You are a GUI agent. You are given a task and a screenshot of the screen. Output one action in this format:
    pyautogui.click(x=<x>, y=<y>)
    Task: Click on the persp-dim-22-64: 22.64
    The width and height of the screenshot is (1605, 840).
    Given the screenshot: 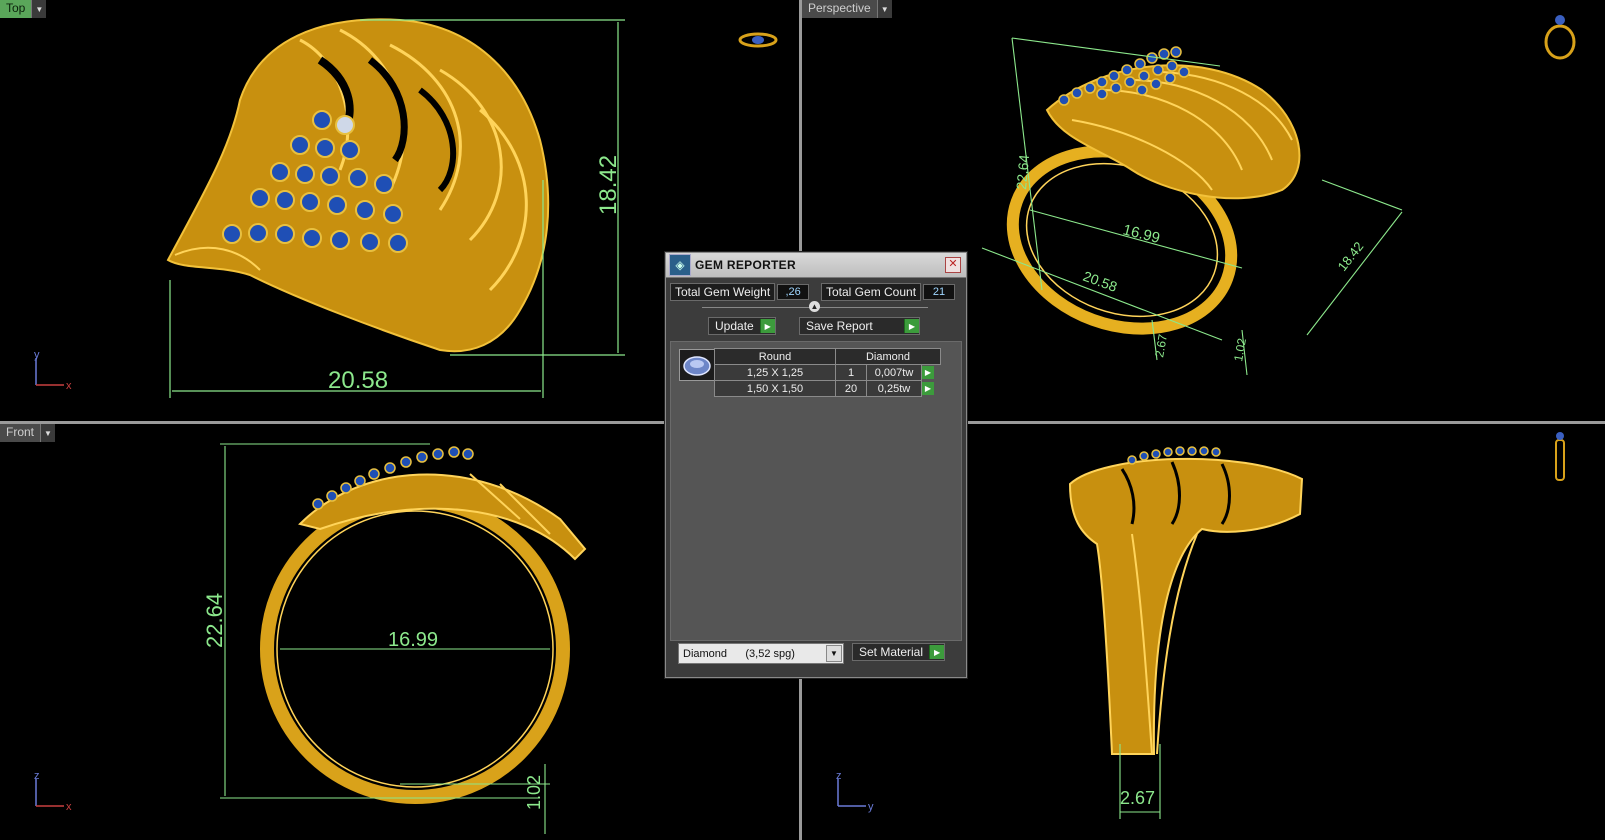 What is the action you would take?
    pyautogui.click(x=1022, y=172)
    